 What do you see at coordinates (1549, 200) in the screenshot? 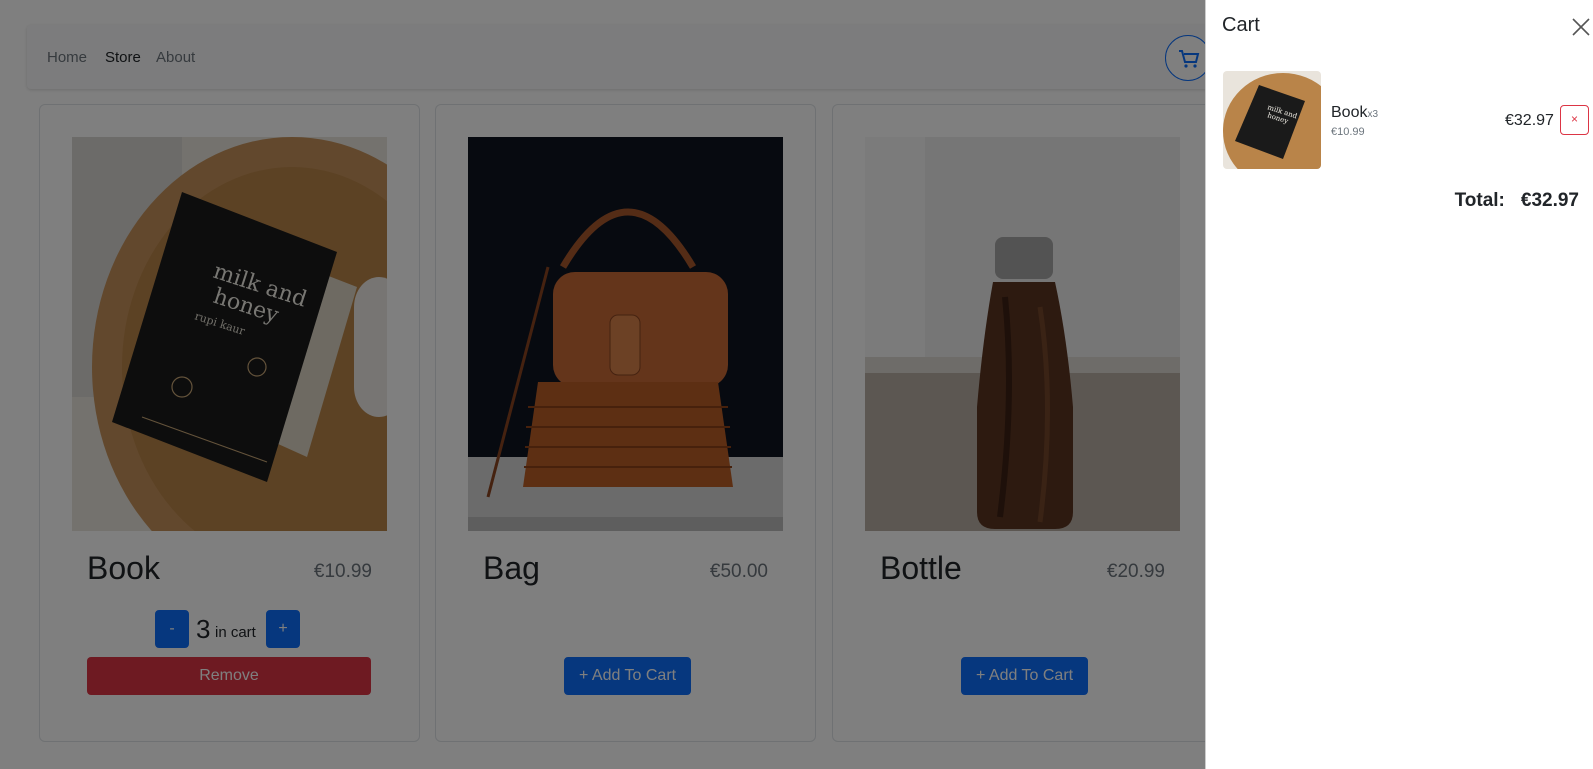
I see `cart-total-value: €32.97` at bounding box center [1549, 200].